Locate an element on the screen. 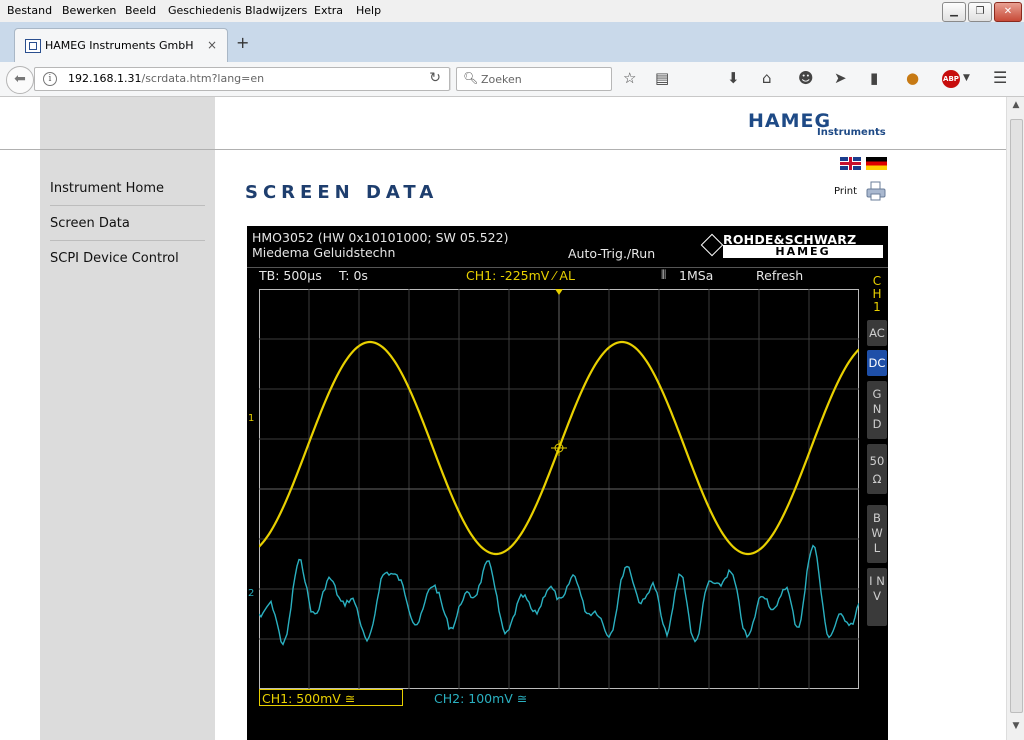 The width and height of the screenshot is (1024, 740). trigger-mode: Auto-Trig./Run is located at coordinates (612, 253).